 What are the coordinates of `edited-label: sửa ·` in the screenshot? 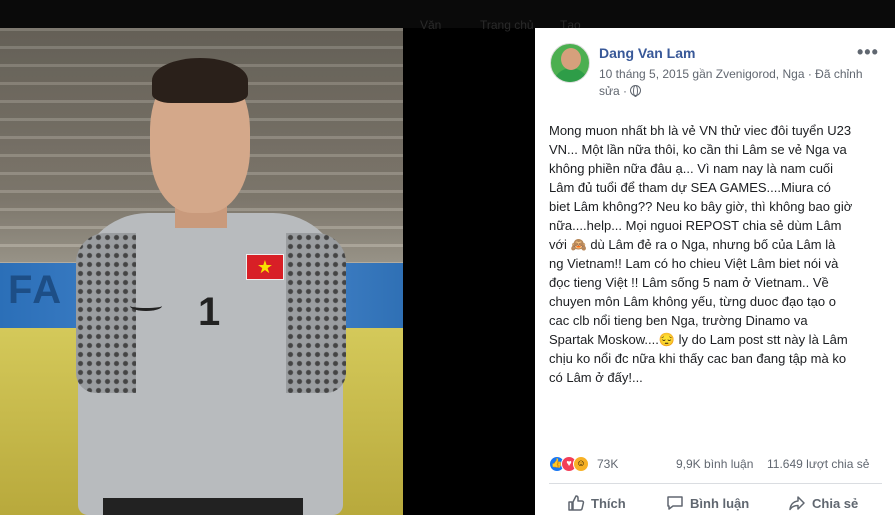 It's located at (613, 91).